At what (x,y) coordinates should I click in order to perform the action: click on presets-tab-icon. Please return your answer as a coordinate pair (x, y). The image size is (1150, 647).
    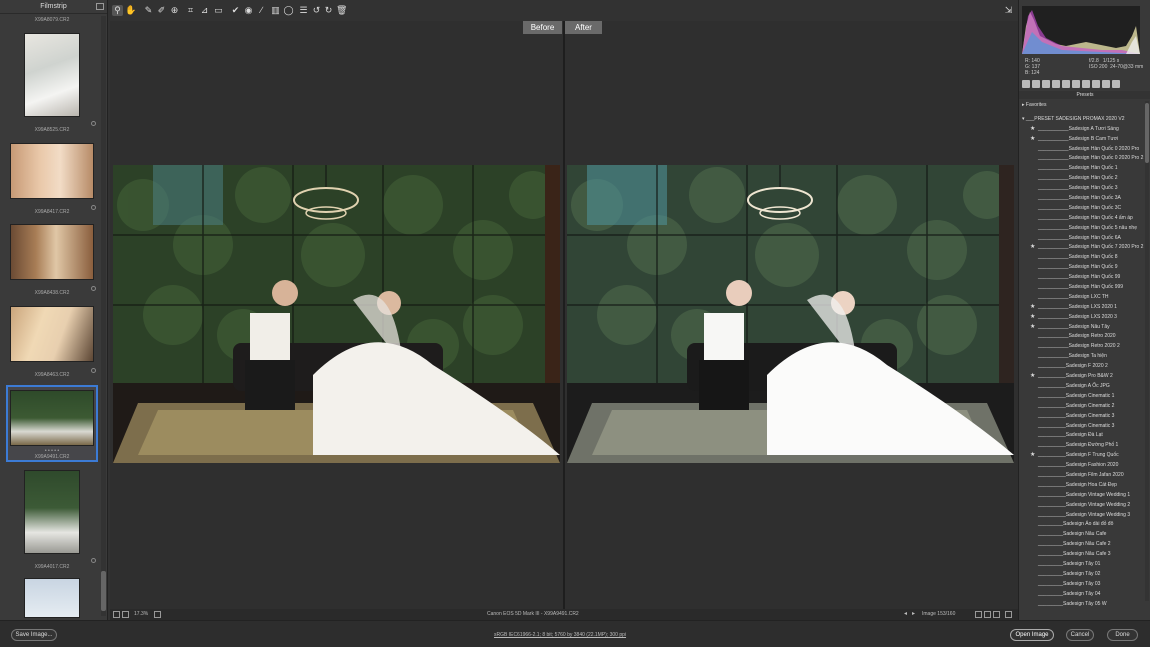
    Looking at the image, I should click on (1106, 84).